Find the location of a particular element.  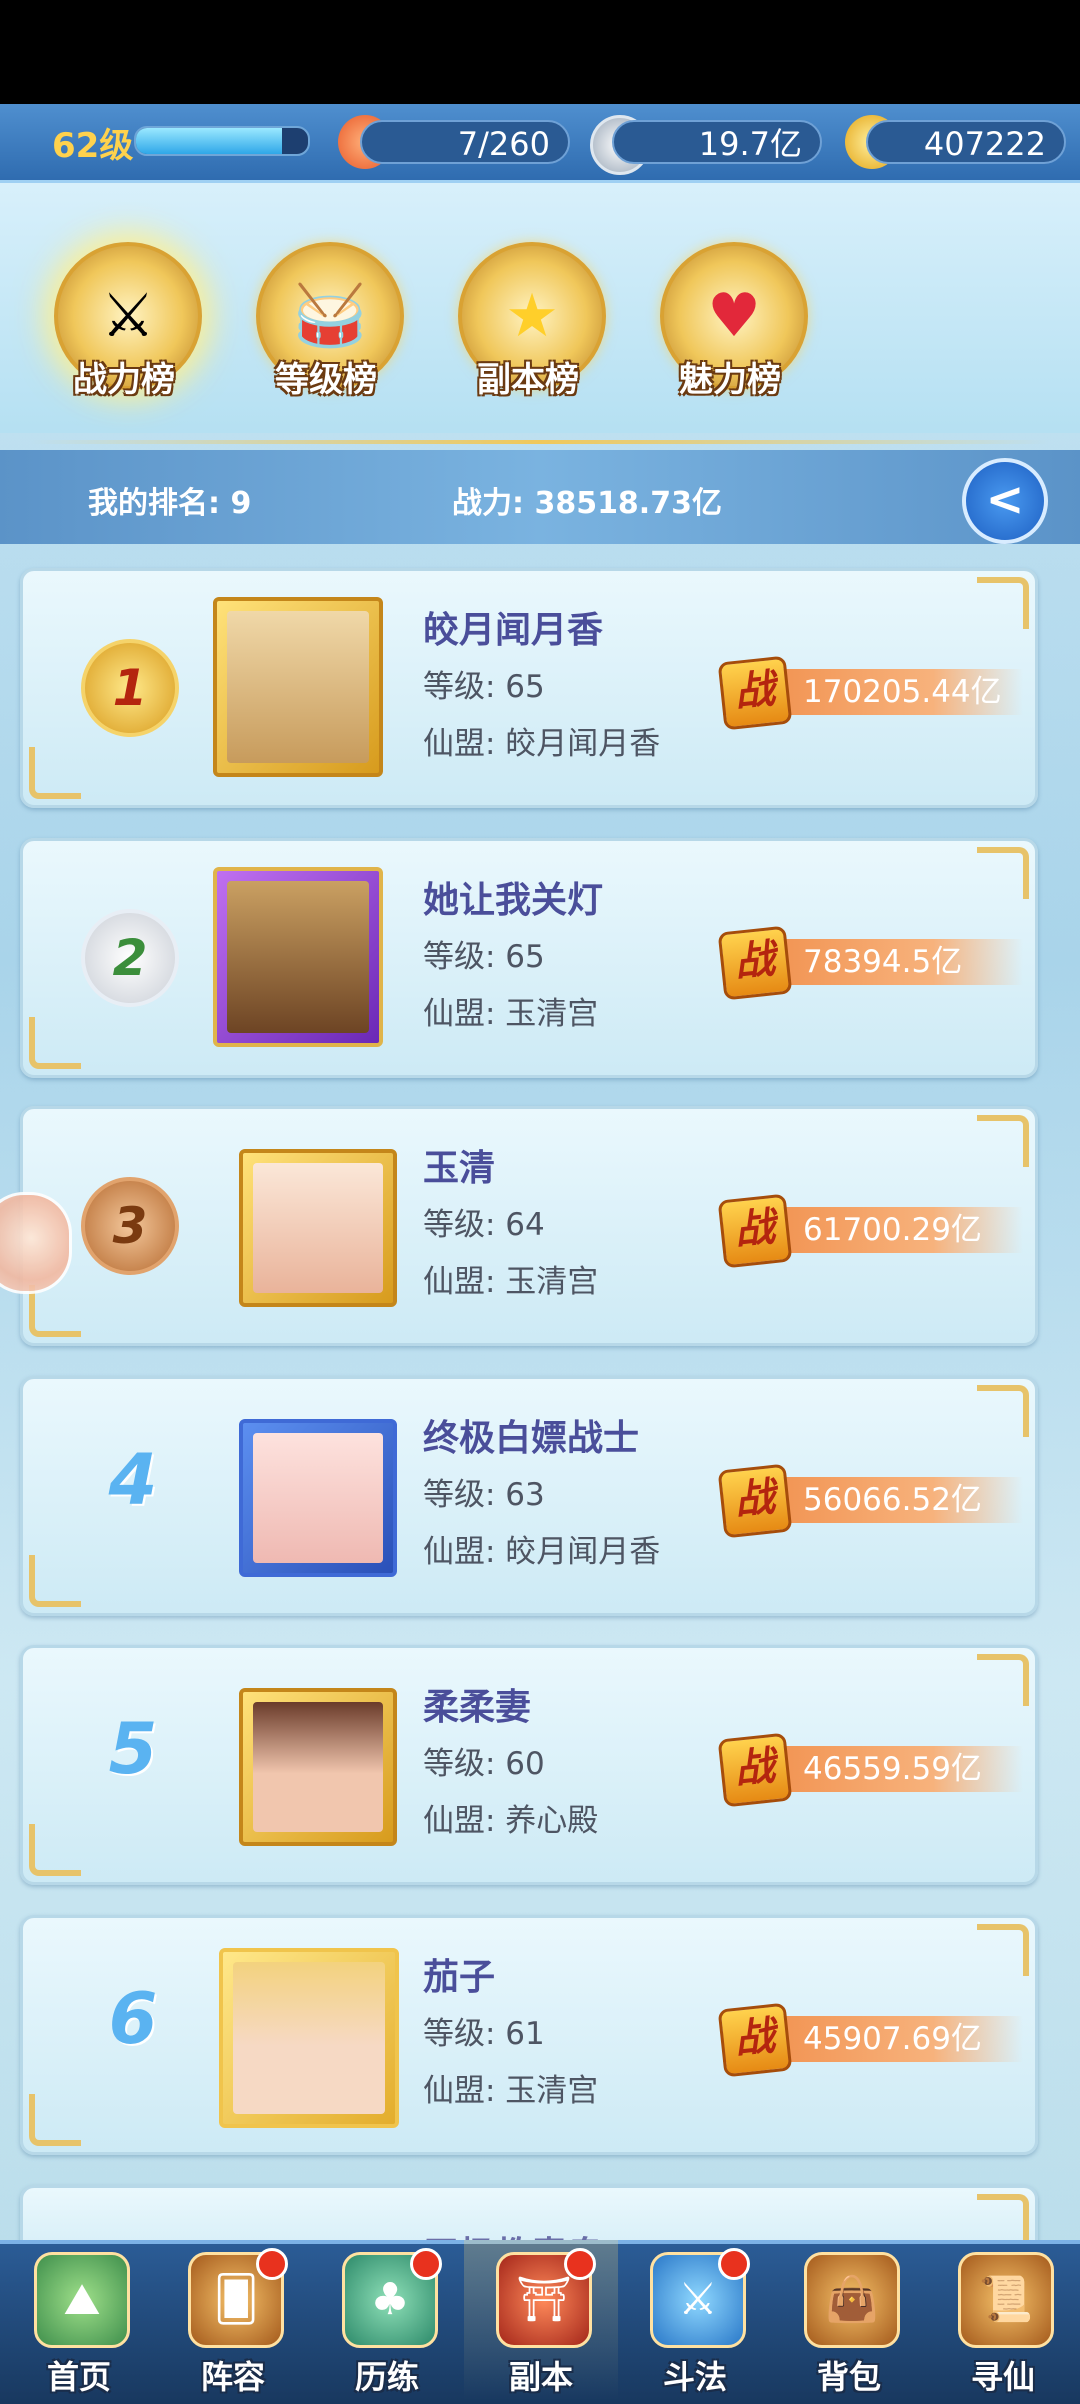

scroll-icon: 📜 is located at coordinates (1006, 2300).